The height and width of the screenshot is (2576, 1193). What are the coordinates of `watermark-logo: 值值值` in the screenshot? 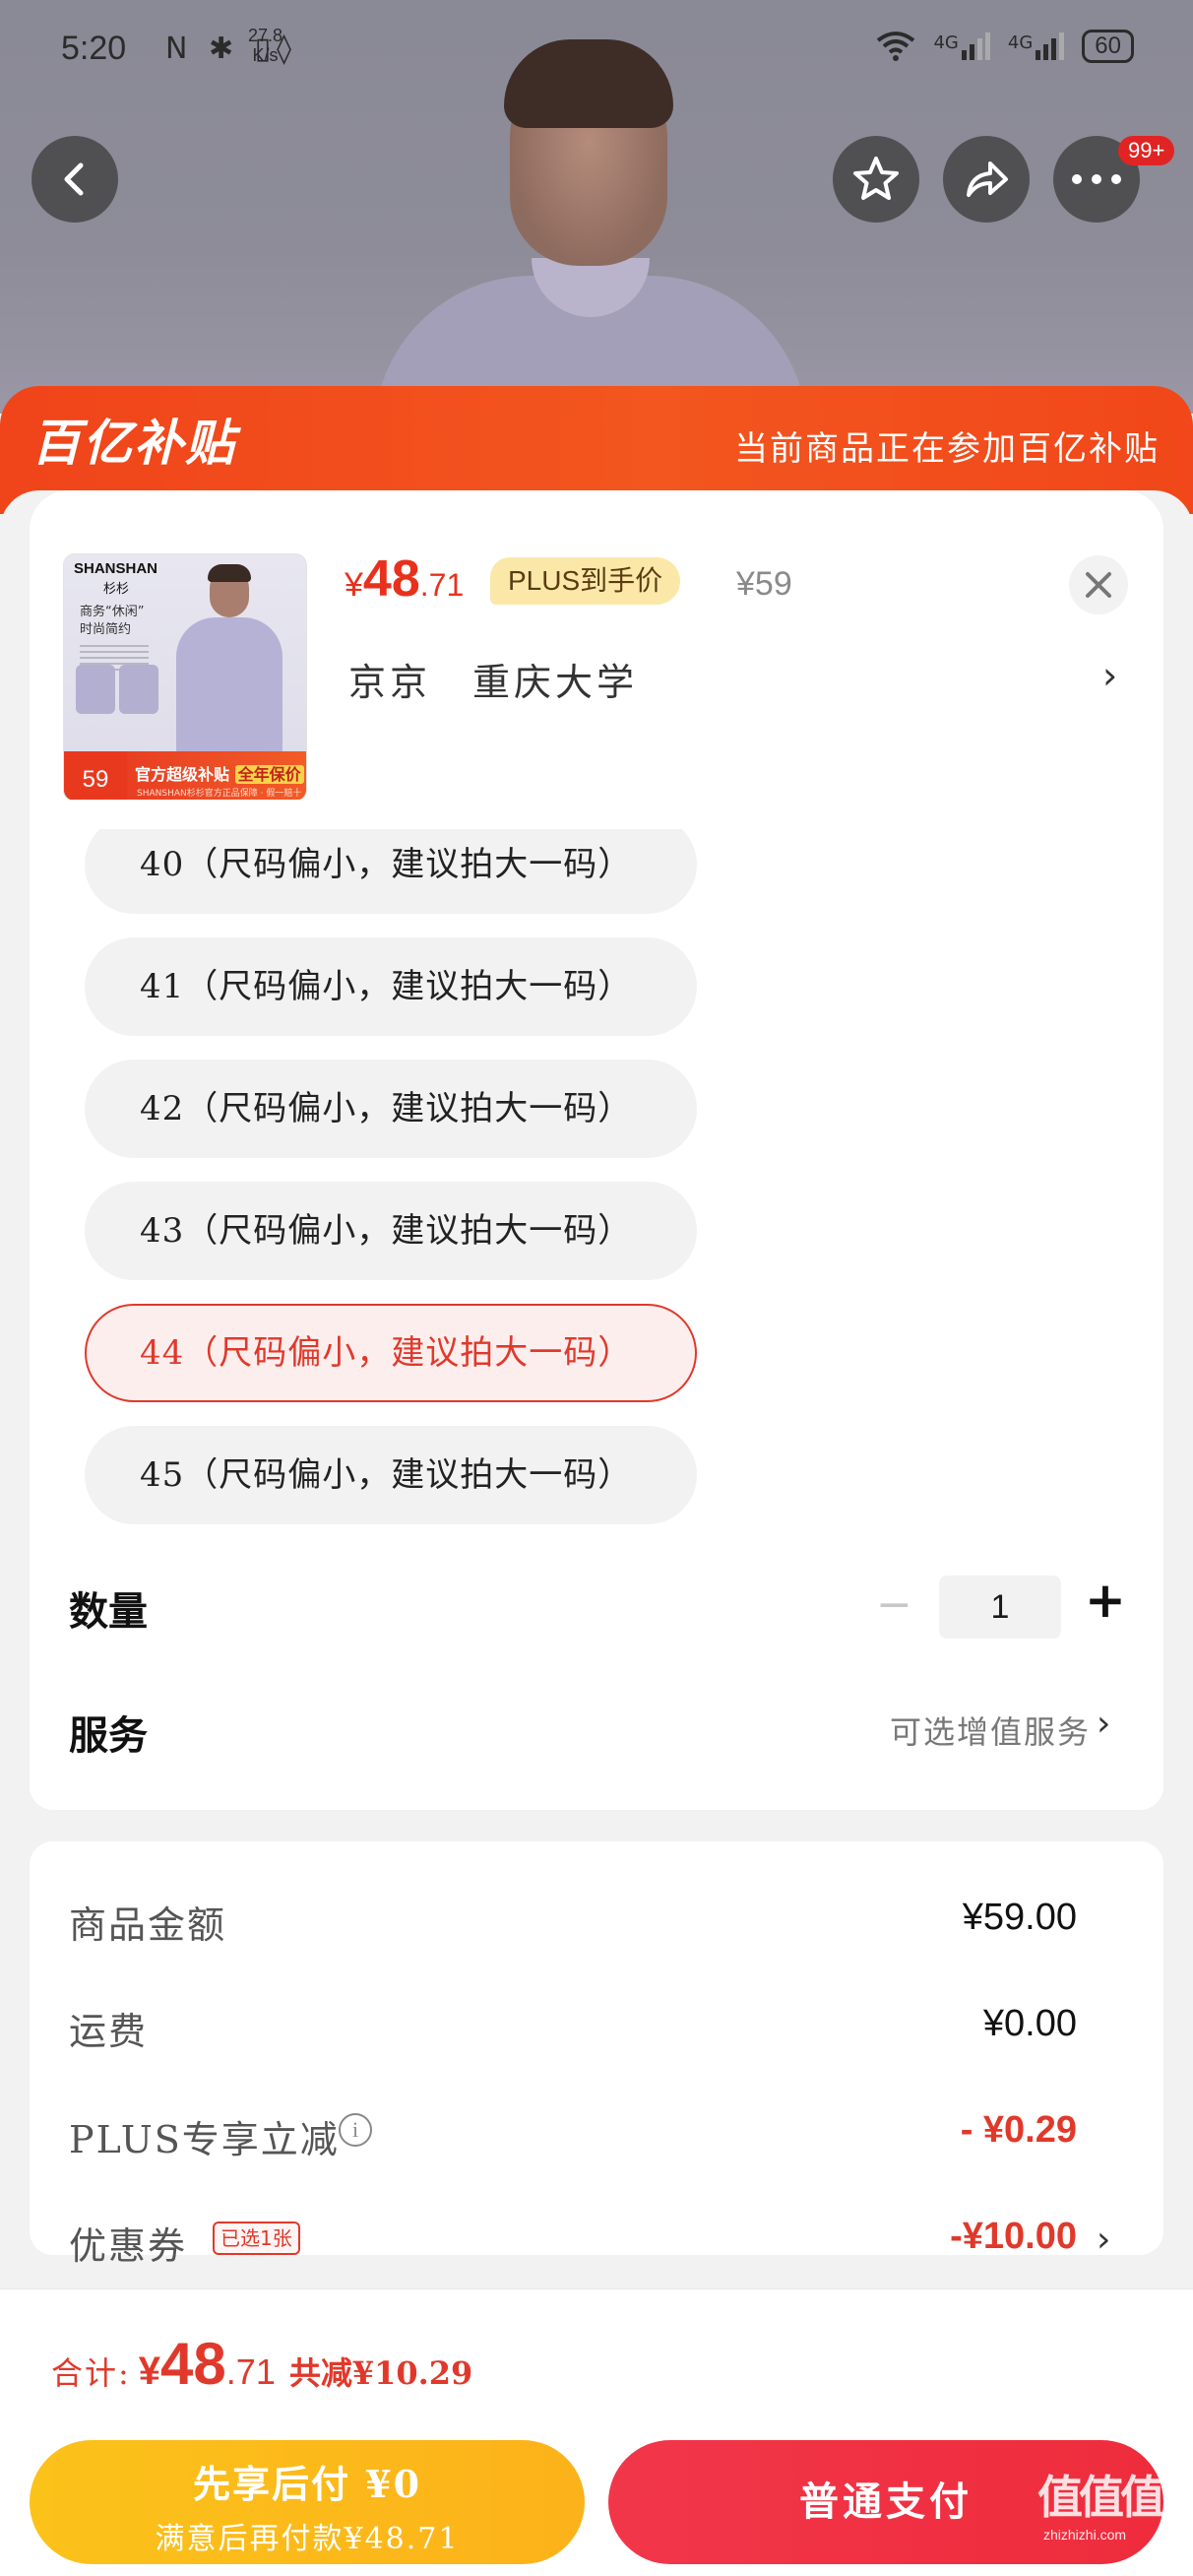 It's located at (1101, 2497).